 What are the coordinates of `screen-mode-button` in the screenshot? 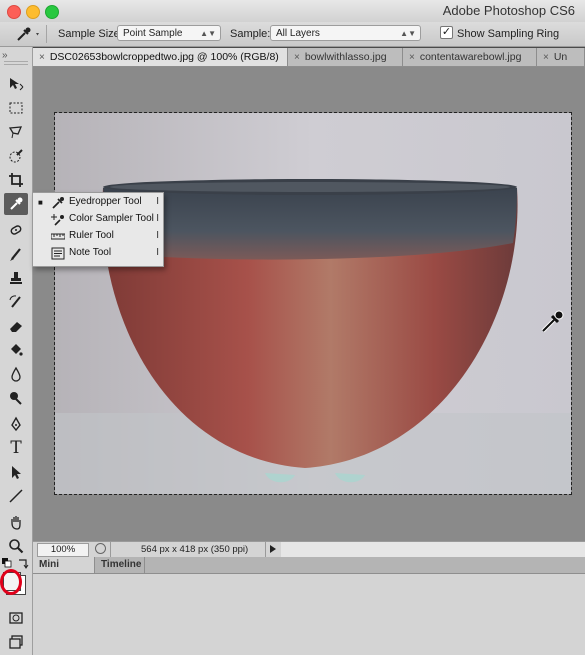 It's located at (16, 642).